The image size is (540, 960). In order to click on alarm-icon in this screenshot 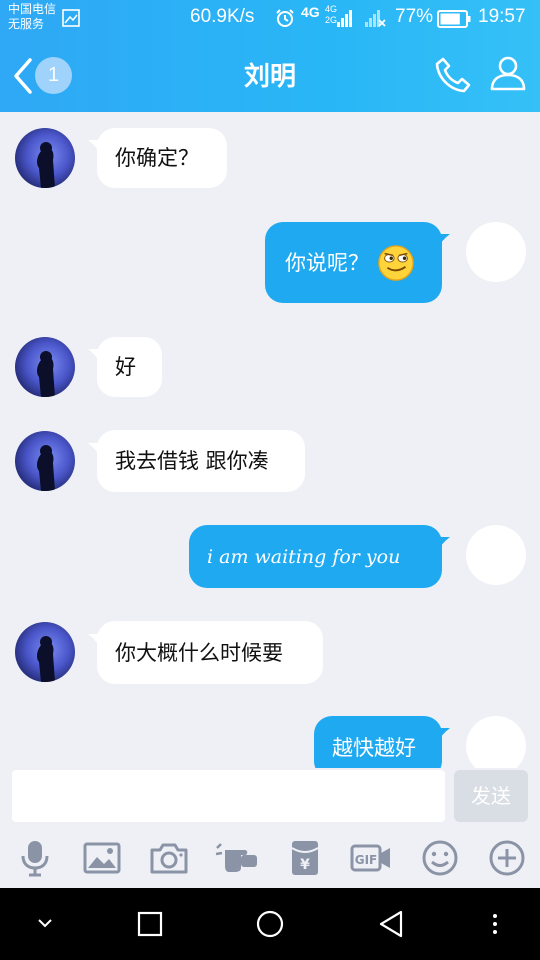, I will do `click(285, 18)`.